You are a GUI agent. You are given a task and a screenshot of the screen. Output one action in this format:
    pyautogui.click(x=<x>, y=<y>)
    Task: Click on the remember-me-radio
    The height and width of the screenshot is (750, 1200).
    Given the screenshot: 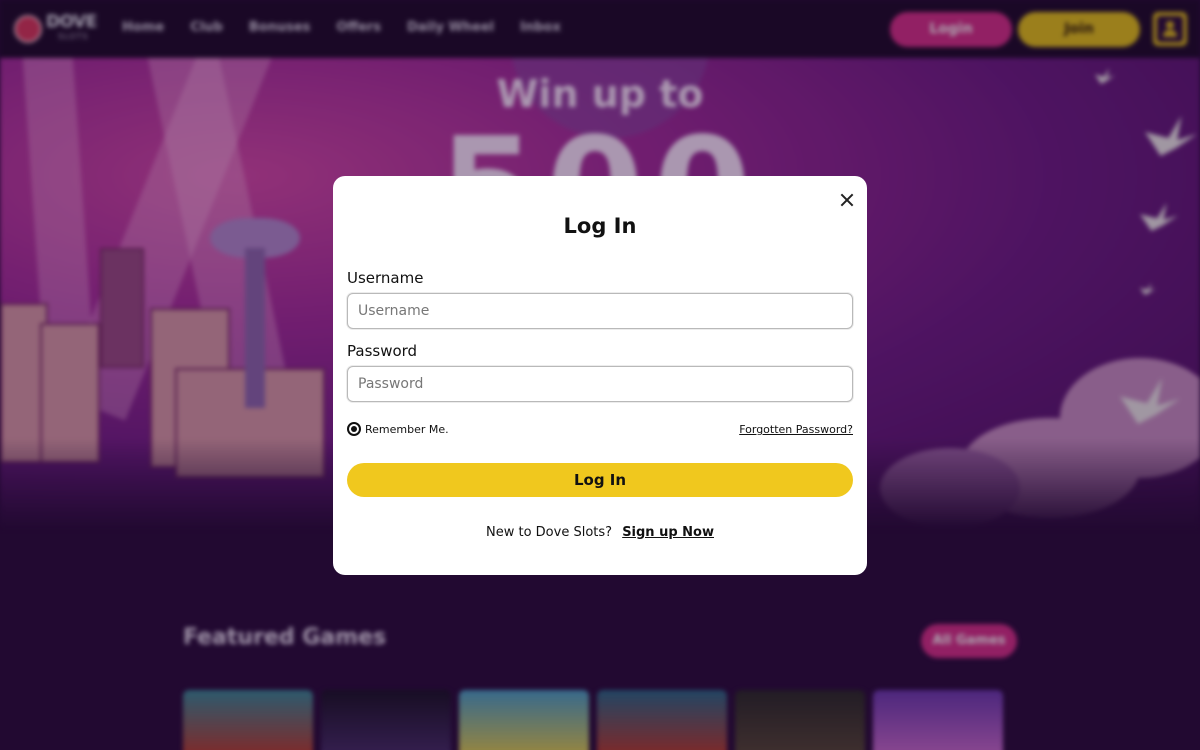 What is the action you would take?
    pyautogui.click(x=354, y=429)
    